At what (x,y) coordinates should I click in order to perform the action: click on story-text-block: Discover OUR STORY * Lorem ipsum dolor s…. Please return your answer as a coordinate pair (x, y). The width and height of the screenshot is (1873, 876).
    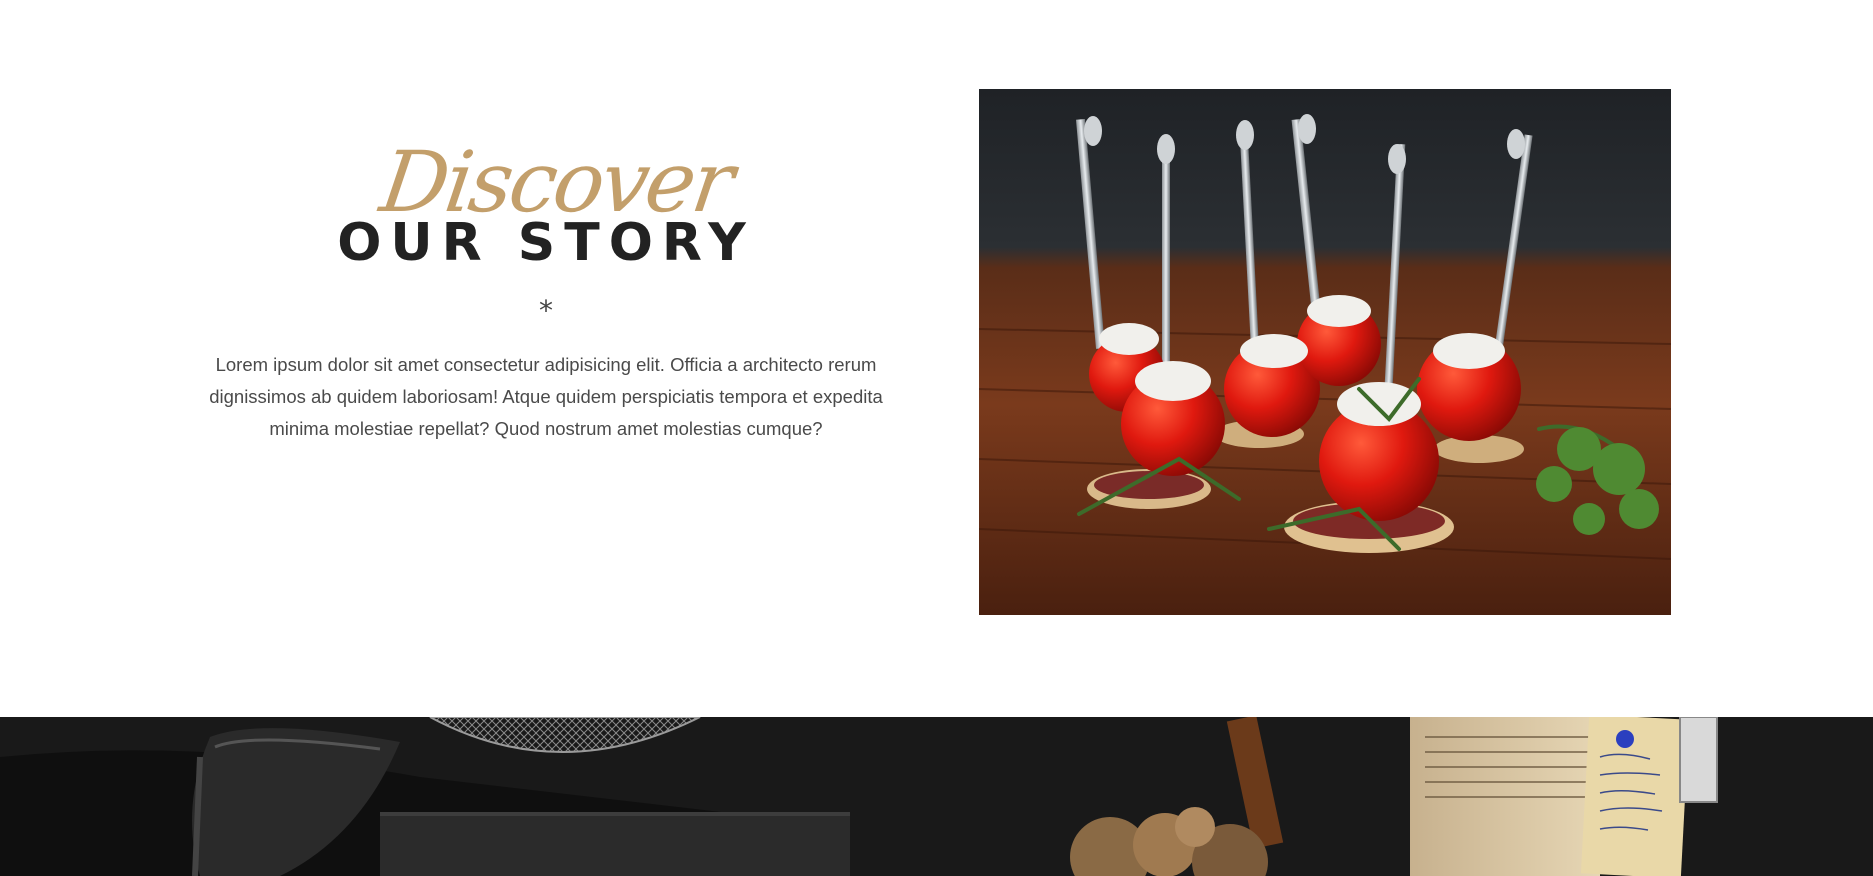
    Looking at the image, I should click on (546, 289).